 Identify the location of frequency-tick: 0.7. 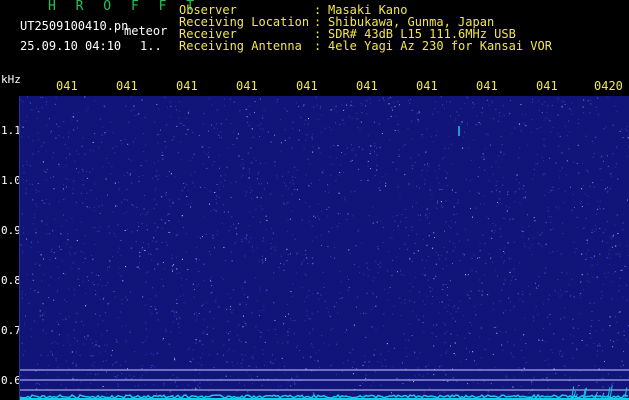
(11, 330).